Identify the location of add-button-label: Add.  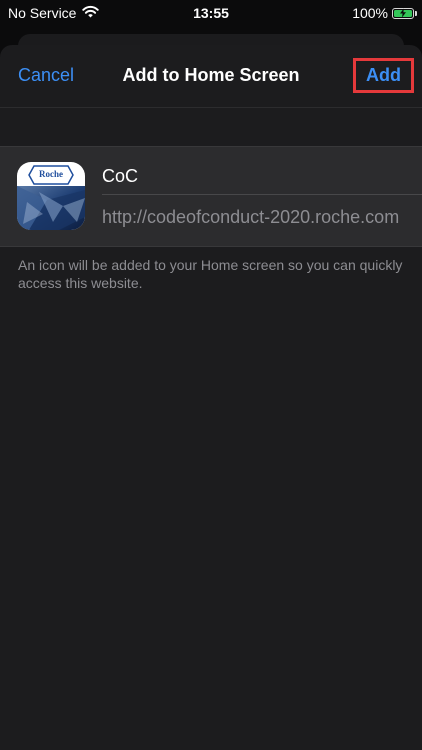
(383, 75).